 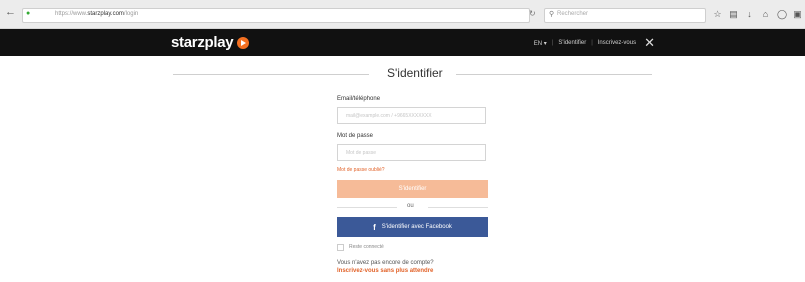 What do you see at coordinates (105, 14) in the screenshot?
I see `url-domain: starzplay.com` at bounding box center [105, 14].